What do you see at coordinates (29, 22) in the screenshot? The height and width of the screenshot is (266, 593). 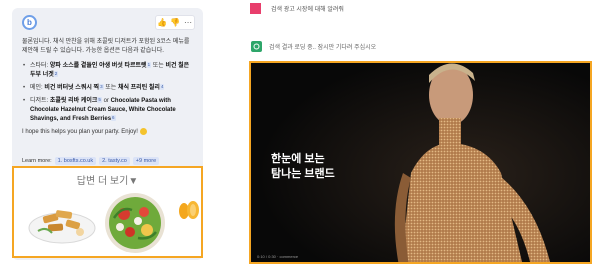 I see `bing-chat-logo-icon: b` at bounding box center [29, 22].